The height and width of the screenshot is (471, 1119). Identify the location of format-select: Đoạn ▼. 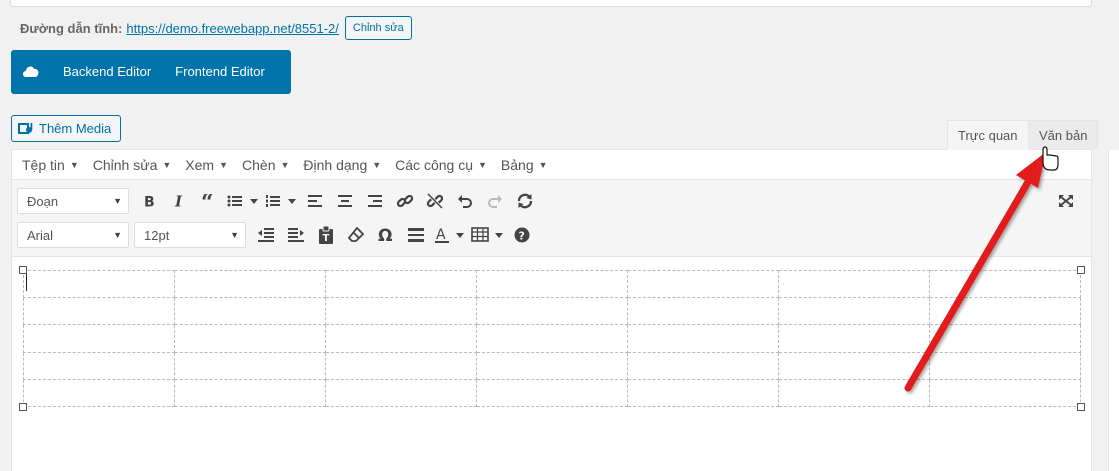
(73, 201).